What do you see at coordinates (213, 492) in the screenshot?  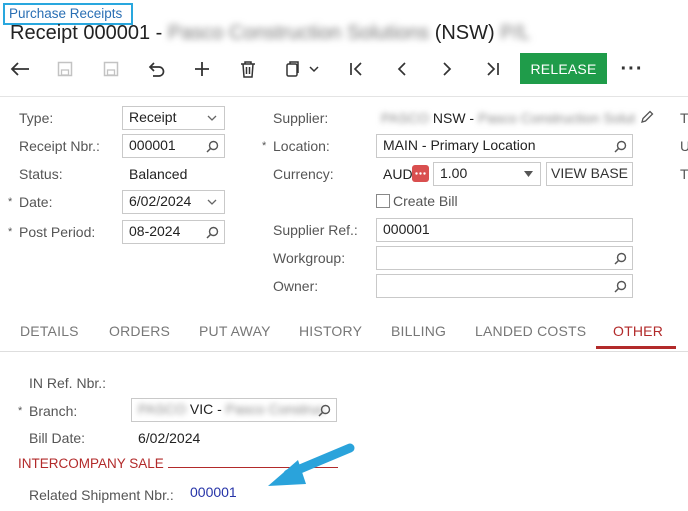 I see `related-shipment-link: 000001` at bounding box center [213, 492].